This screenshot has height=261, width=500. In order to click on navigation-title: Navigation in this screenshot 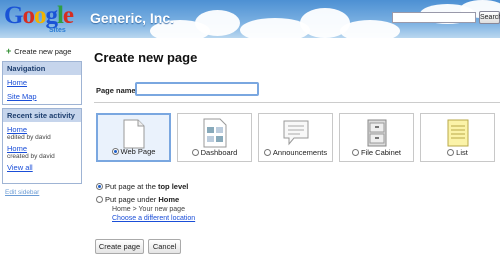, I will do `click(42, 68)`.